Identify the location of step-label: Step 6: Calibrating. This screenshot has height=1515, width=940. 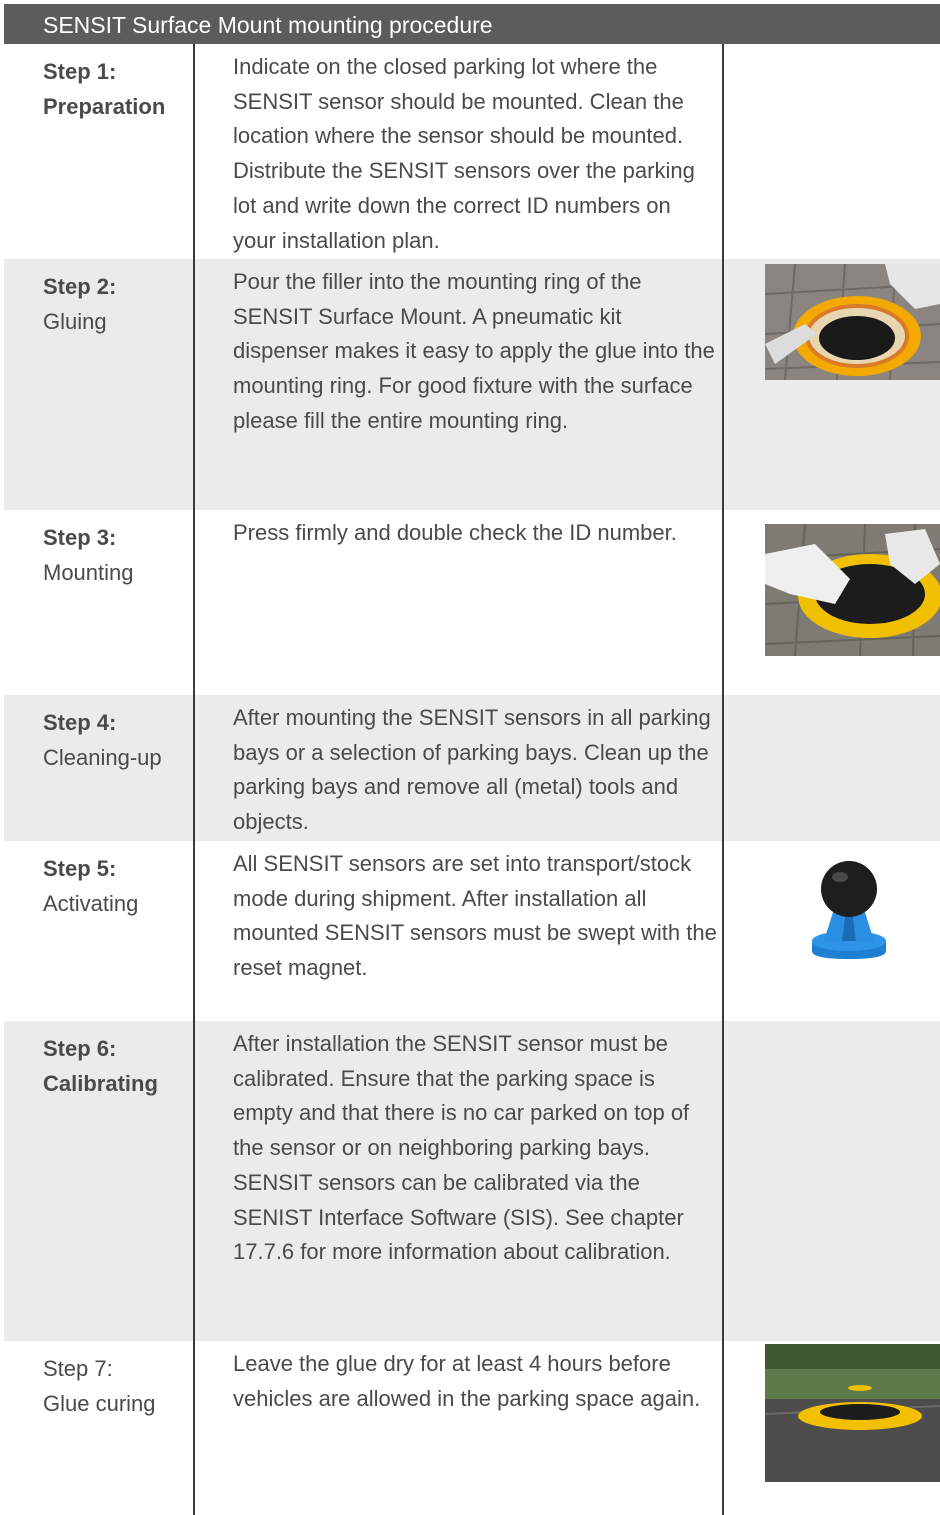
(100, 1066).